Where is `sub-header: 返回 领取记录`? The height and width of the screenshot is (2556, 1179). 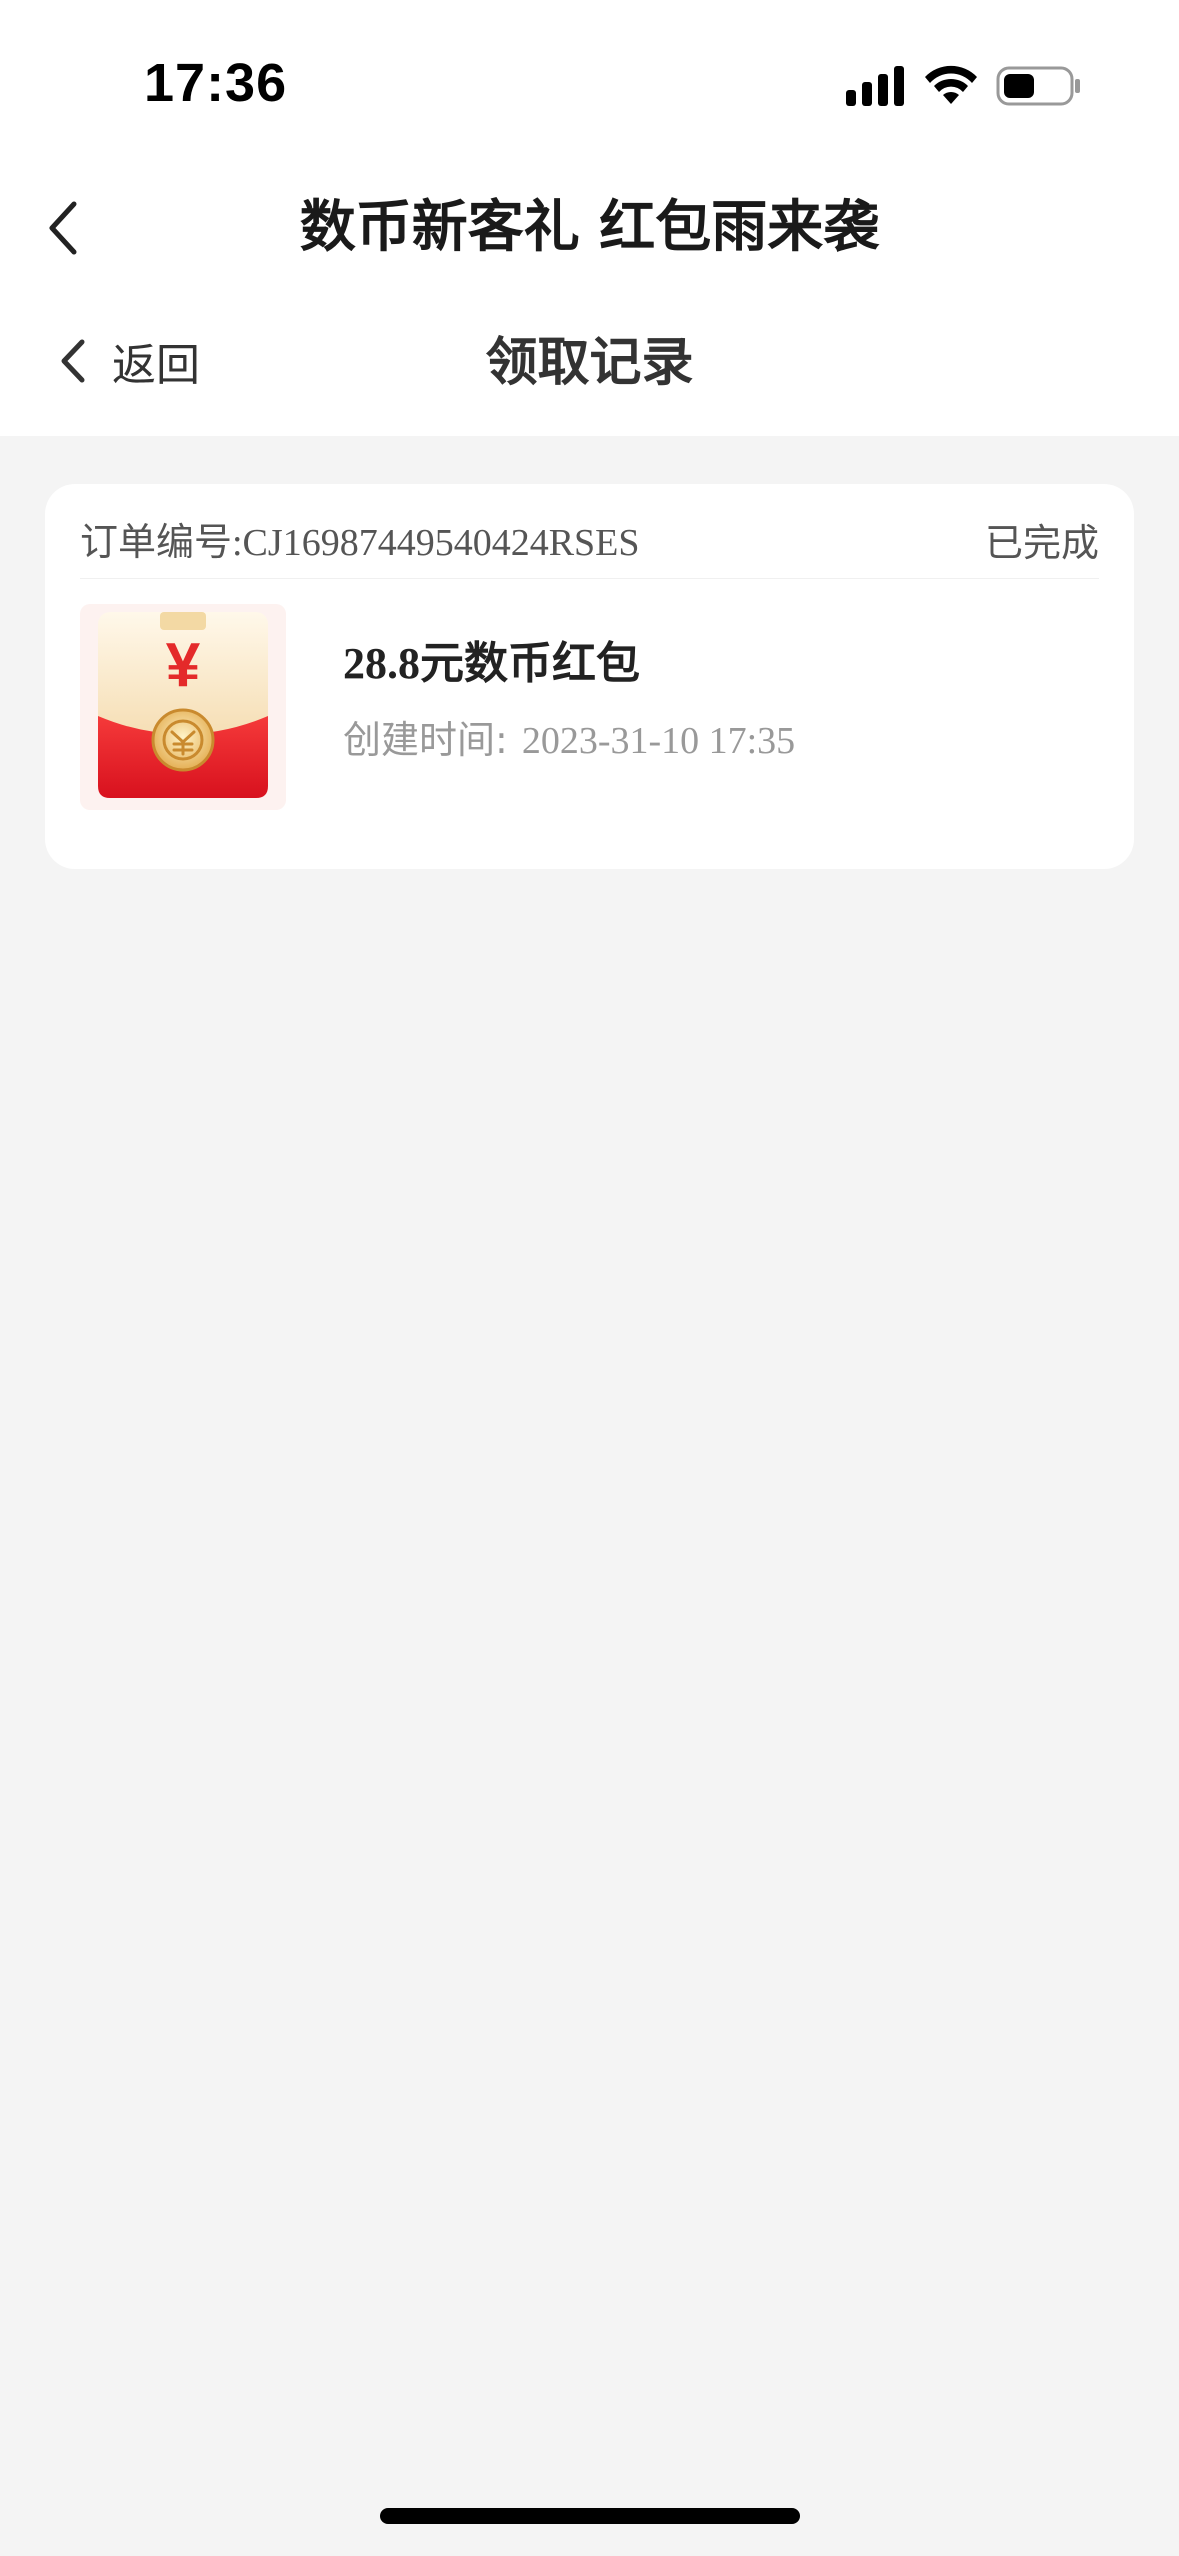
sub-header: 返回 领取记录 is located at coordinates (589, 366).